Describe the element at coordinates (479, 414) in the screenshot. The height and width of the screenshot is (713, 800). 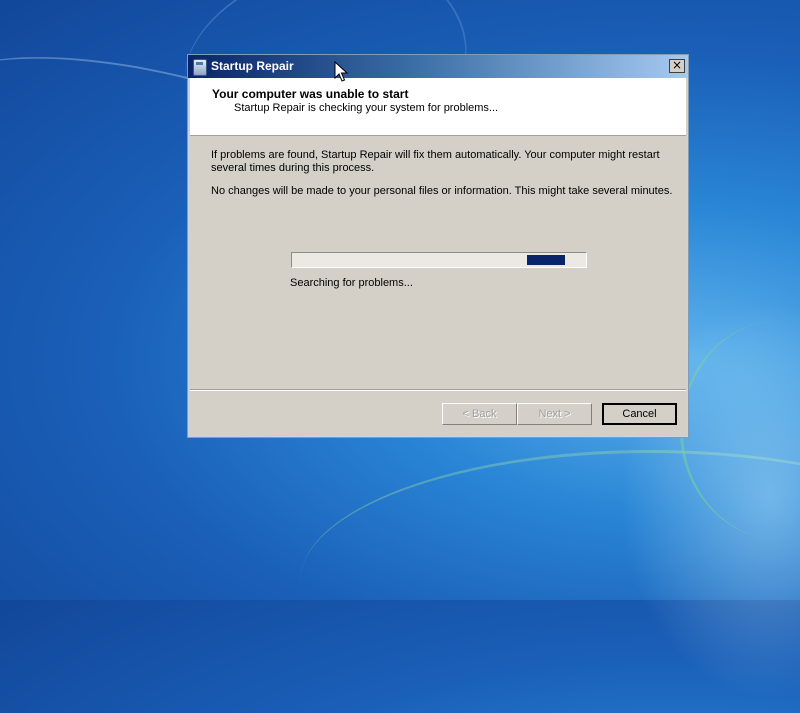
I see `back-button: < Back` at that location.